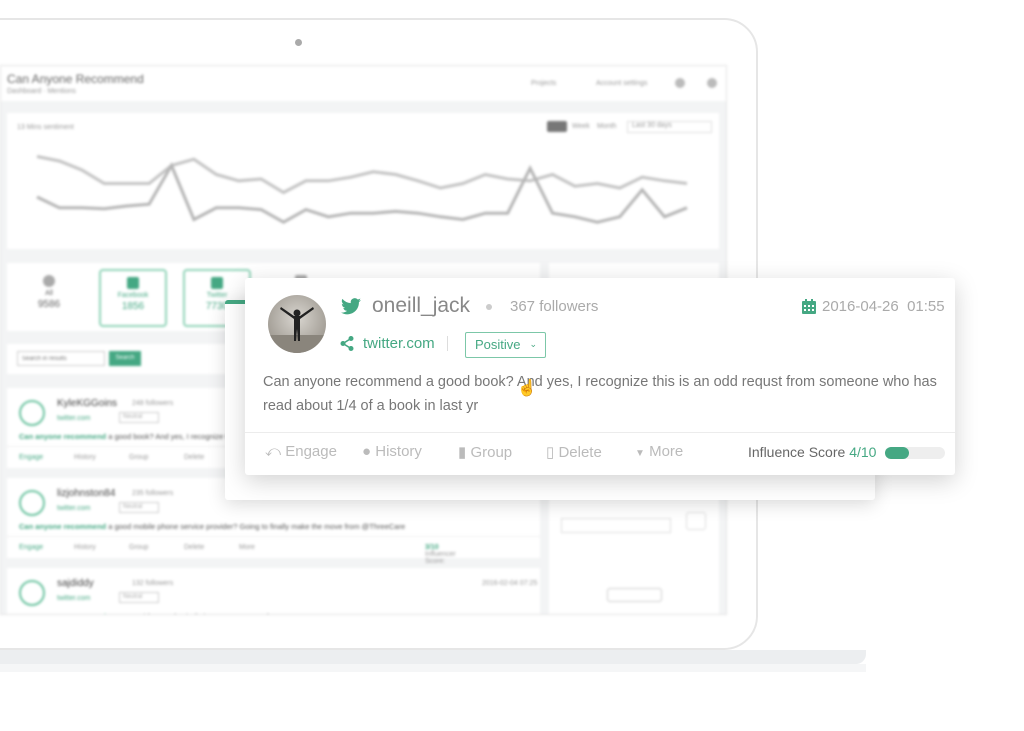  I want to click on post-followers: 235 followers, so click(153, 493).